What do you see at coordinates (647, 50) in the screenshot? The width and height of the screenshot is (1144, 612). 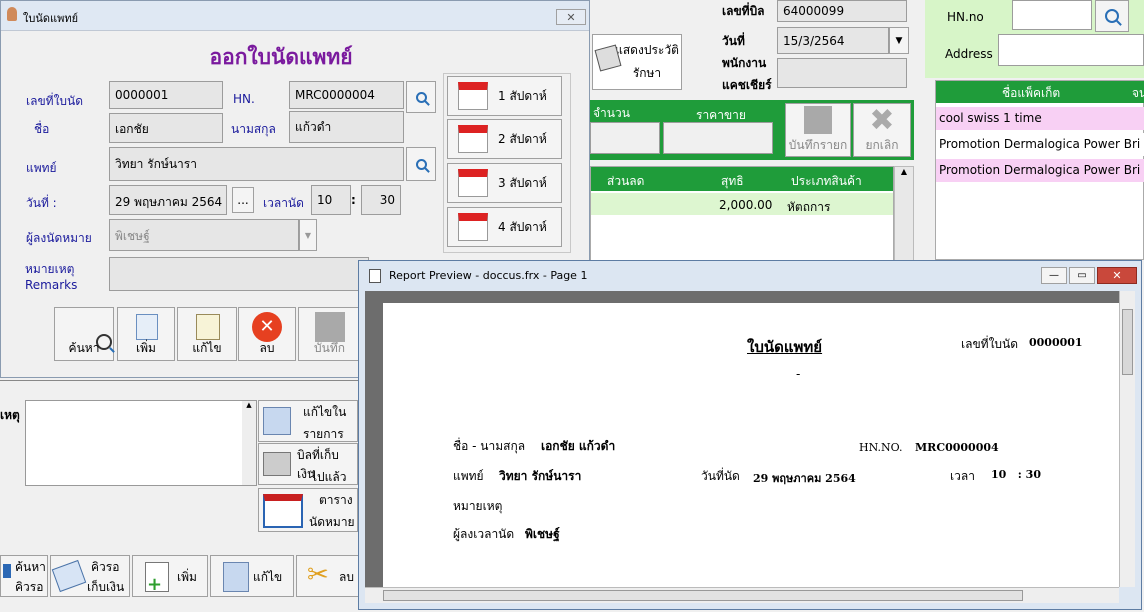 I see `show-history-label-1: แสดงประวัติ` at bounding box center [647, 50].